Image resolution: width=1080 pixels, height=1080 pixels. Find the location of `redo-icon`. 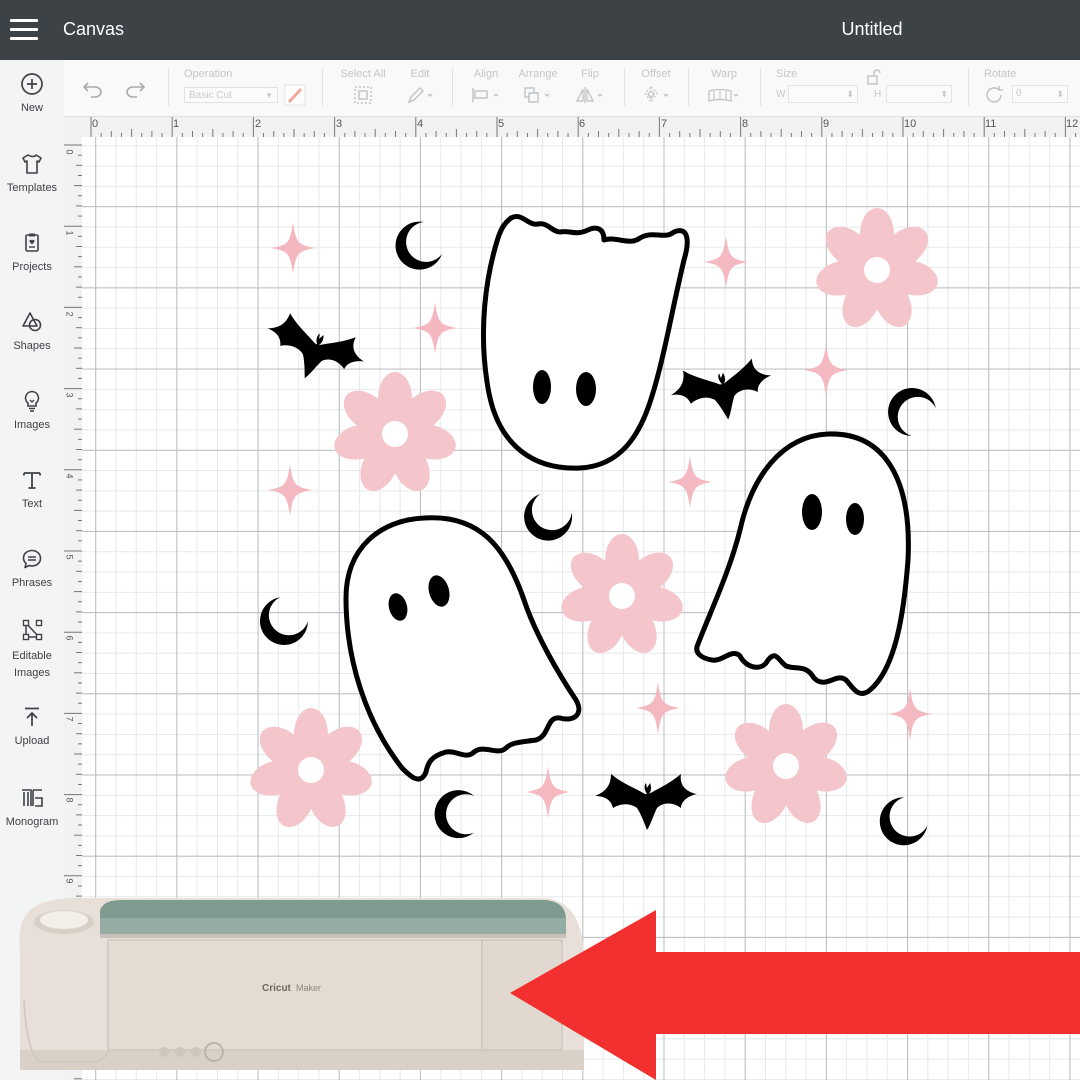

redo-icon is located at coordinates (135, 89).